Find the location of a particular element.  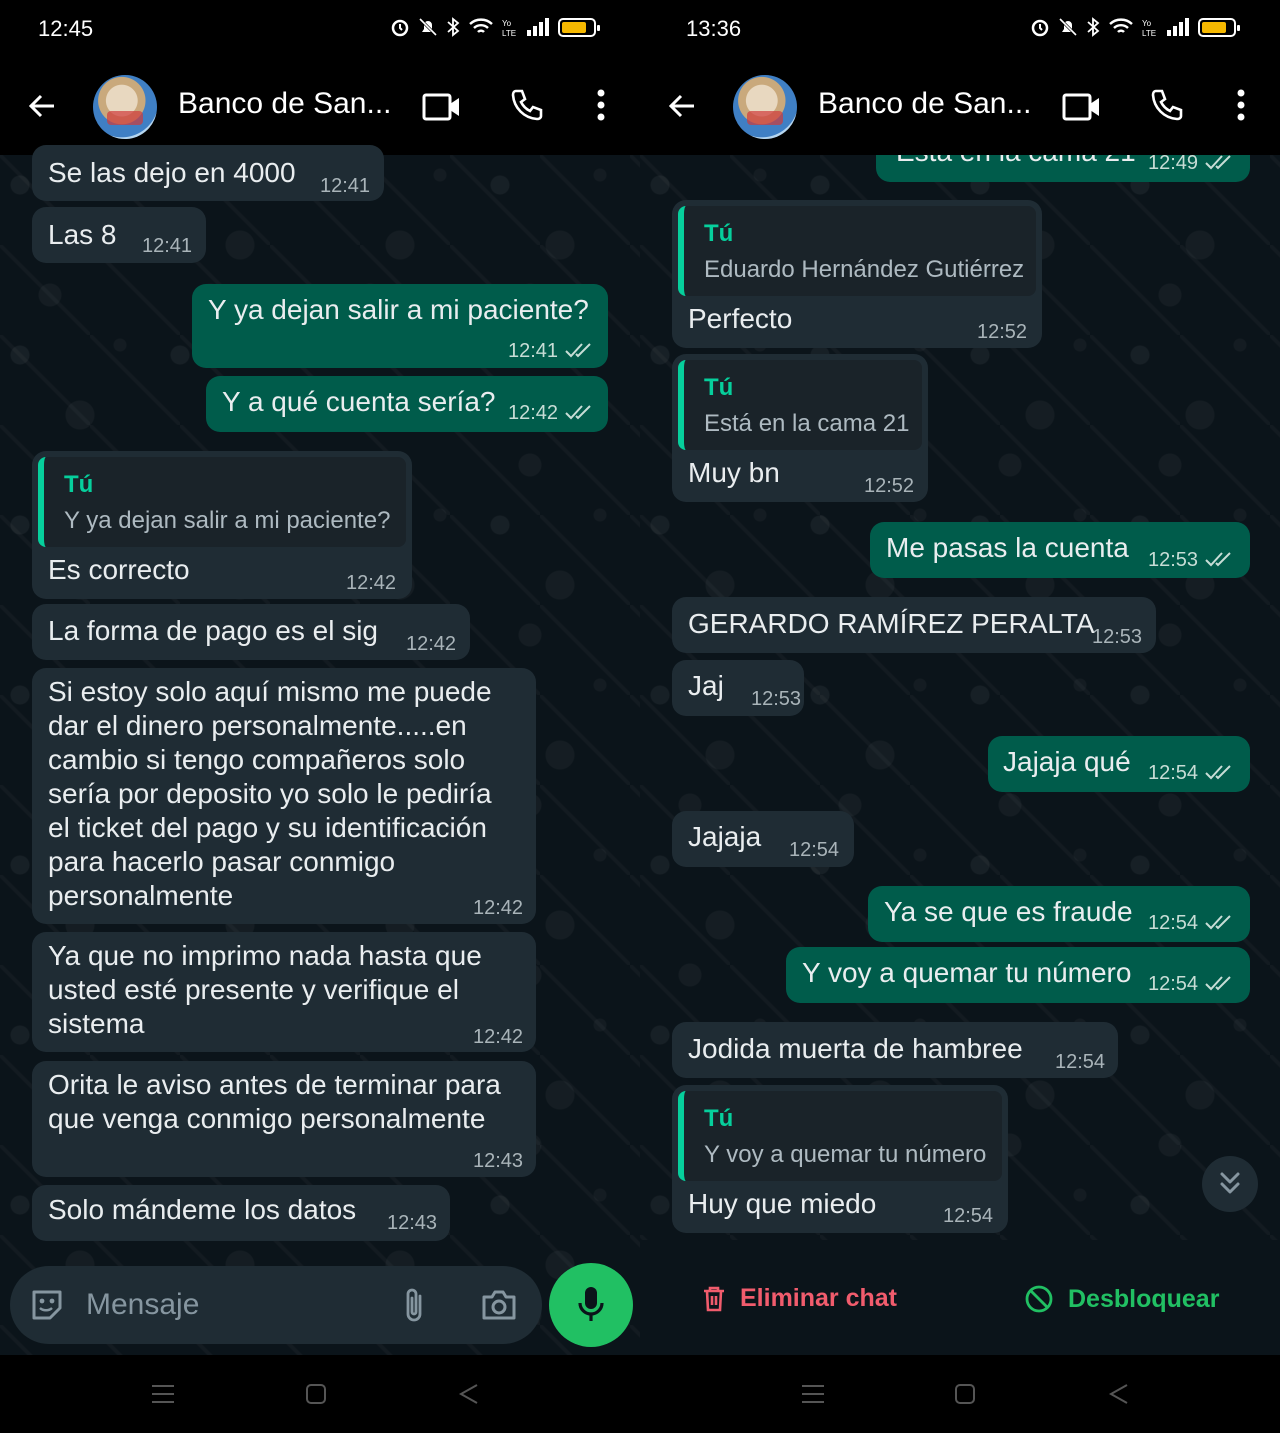

message-time: 12:43 is located at coordinates (498, 1161).